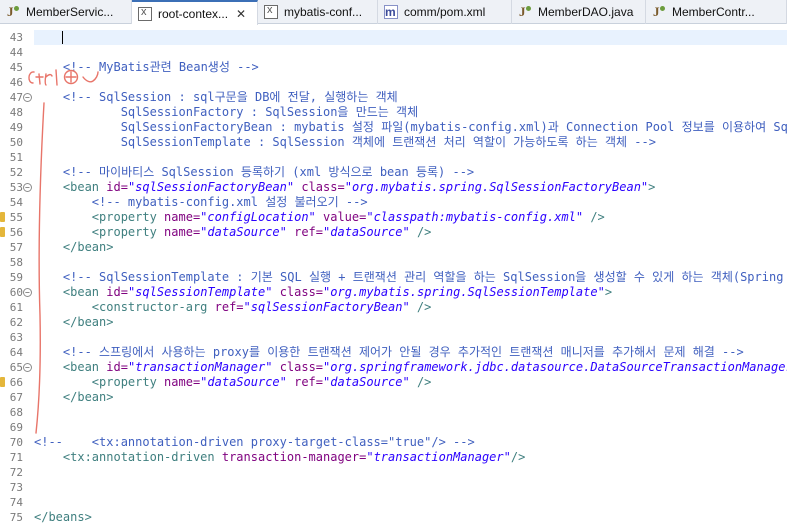 The height and width of the screenshot is (526, 787). I want to click on line-number: 58, so click(16, 262).